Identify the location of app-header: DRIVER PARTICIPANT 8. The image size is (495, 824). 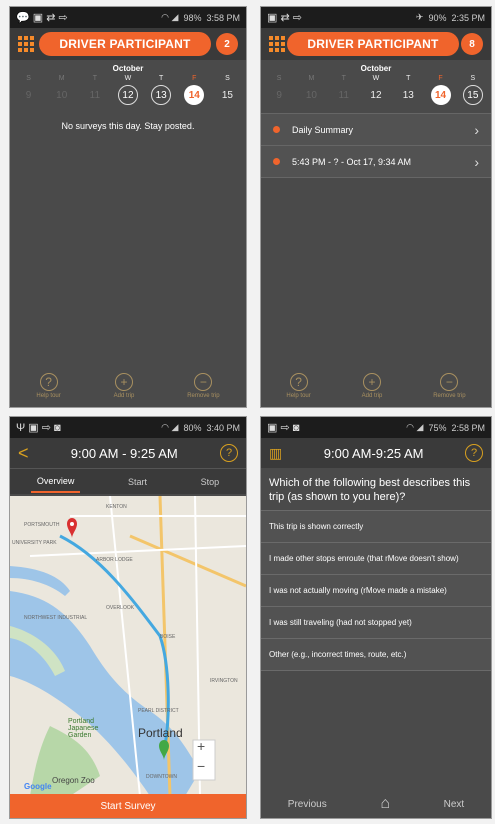
(376, 44).